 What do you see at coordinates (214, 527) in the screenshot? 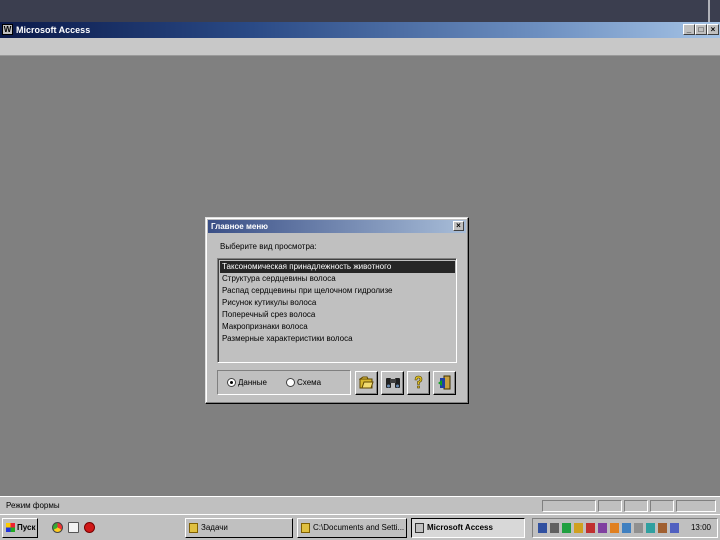
I see `task-label: Задачи` at bounding box center [214, 527].